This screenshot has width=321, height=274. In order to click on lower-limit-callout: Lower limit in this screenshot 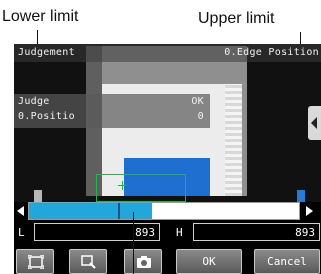, I will do `click(40, 16)`.